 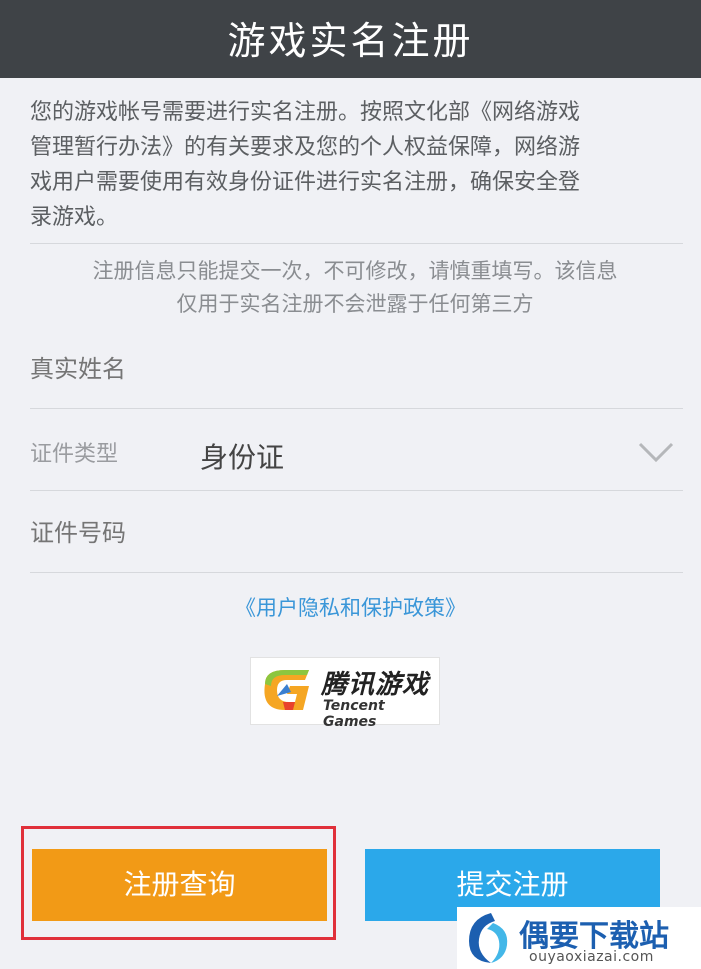 What do you see at coordinates (356, 455) in the screenshot?
I see `id-type-select` at bounding box center [356, 455].